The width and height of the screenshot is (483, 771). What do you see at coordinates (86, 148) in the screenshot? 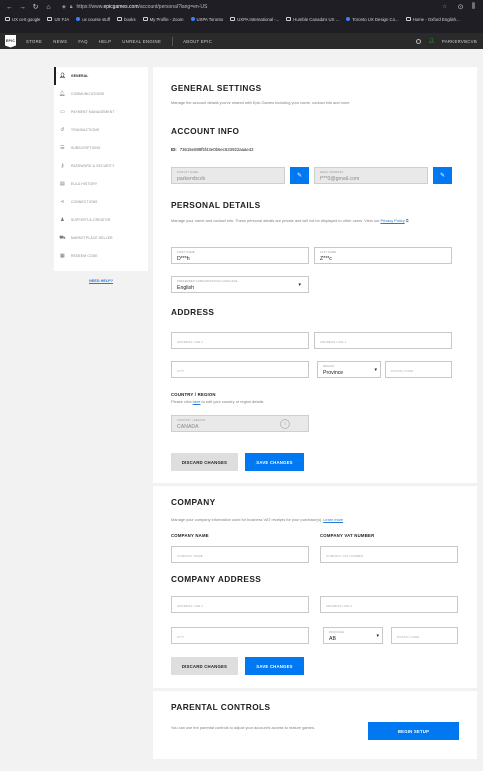
I see `sidebar-item-label: SUBSCRIPTIONS` at bounding box center [86, 148].